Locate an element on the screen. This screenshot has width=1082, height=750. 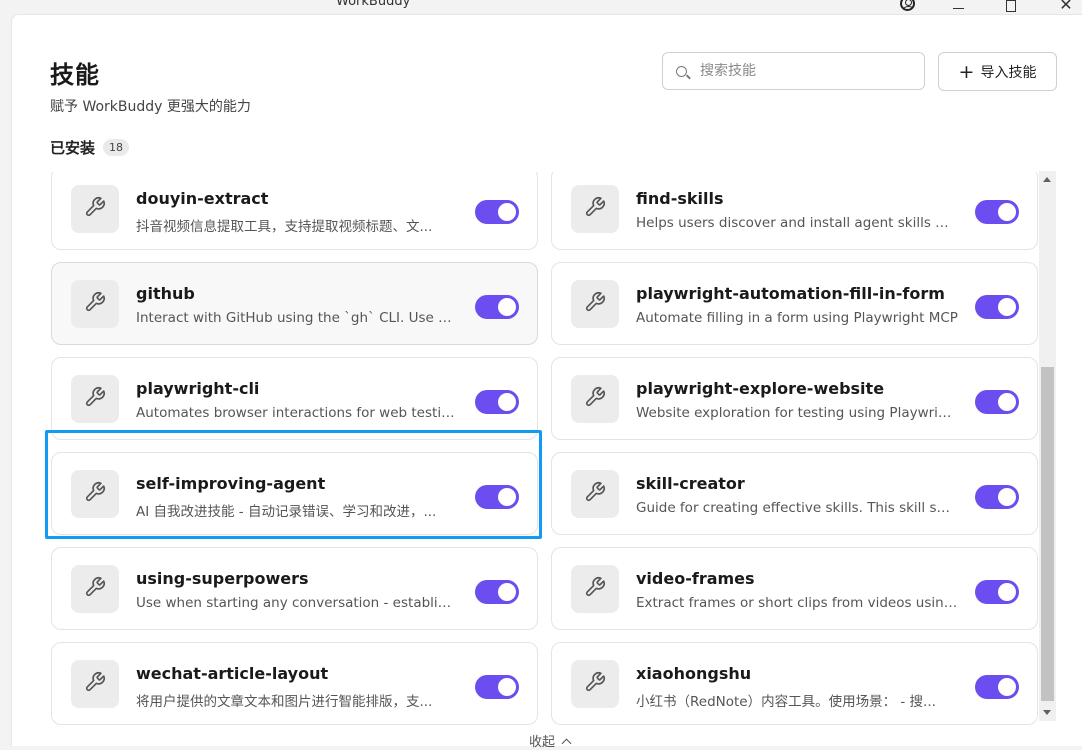
search-icon is located at coordinates (681, 71).